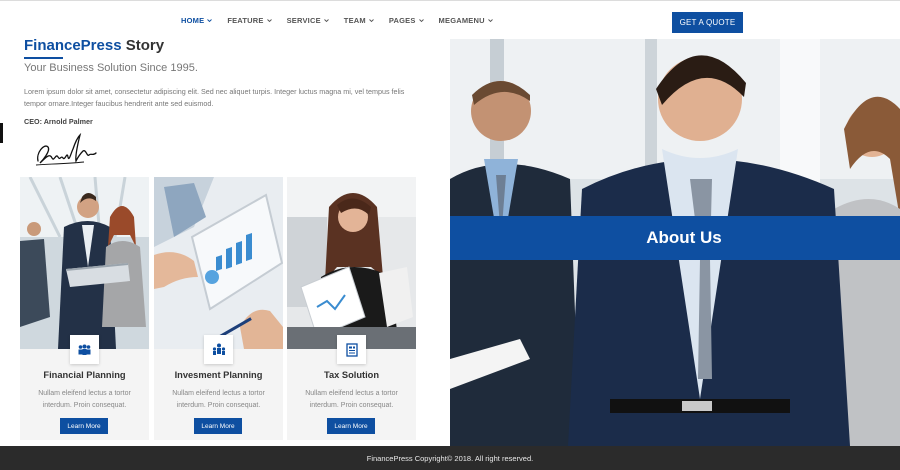 This screenshot has height=470, width=900. What do you see at coordinates (461, 20) in the screenshot?
I see `nav-item-label: MEGAMENU` at bounding box center [461, 20].